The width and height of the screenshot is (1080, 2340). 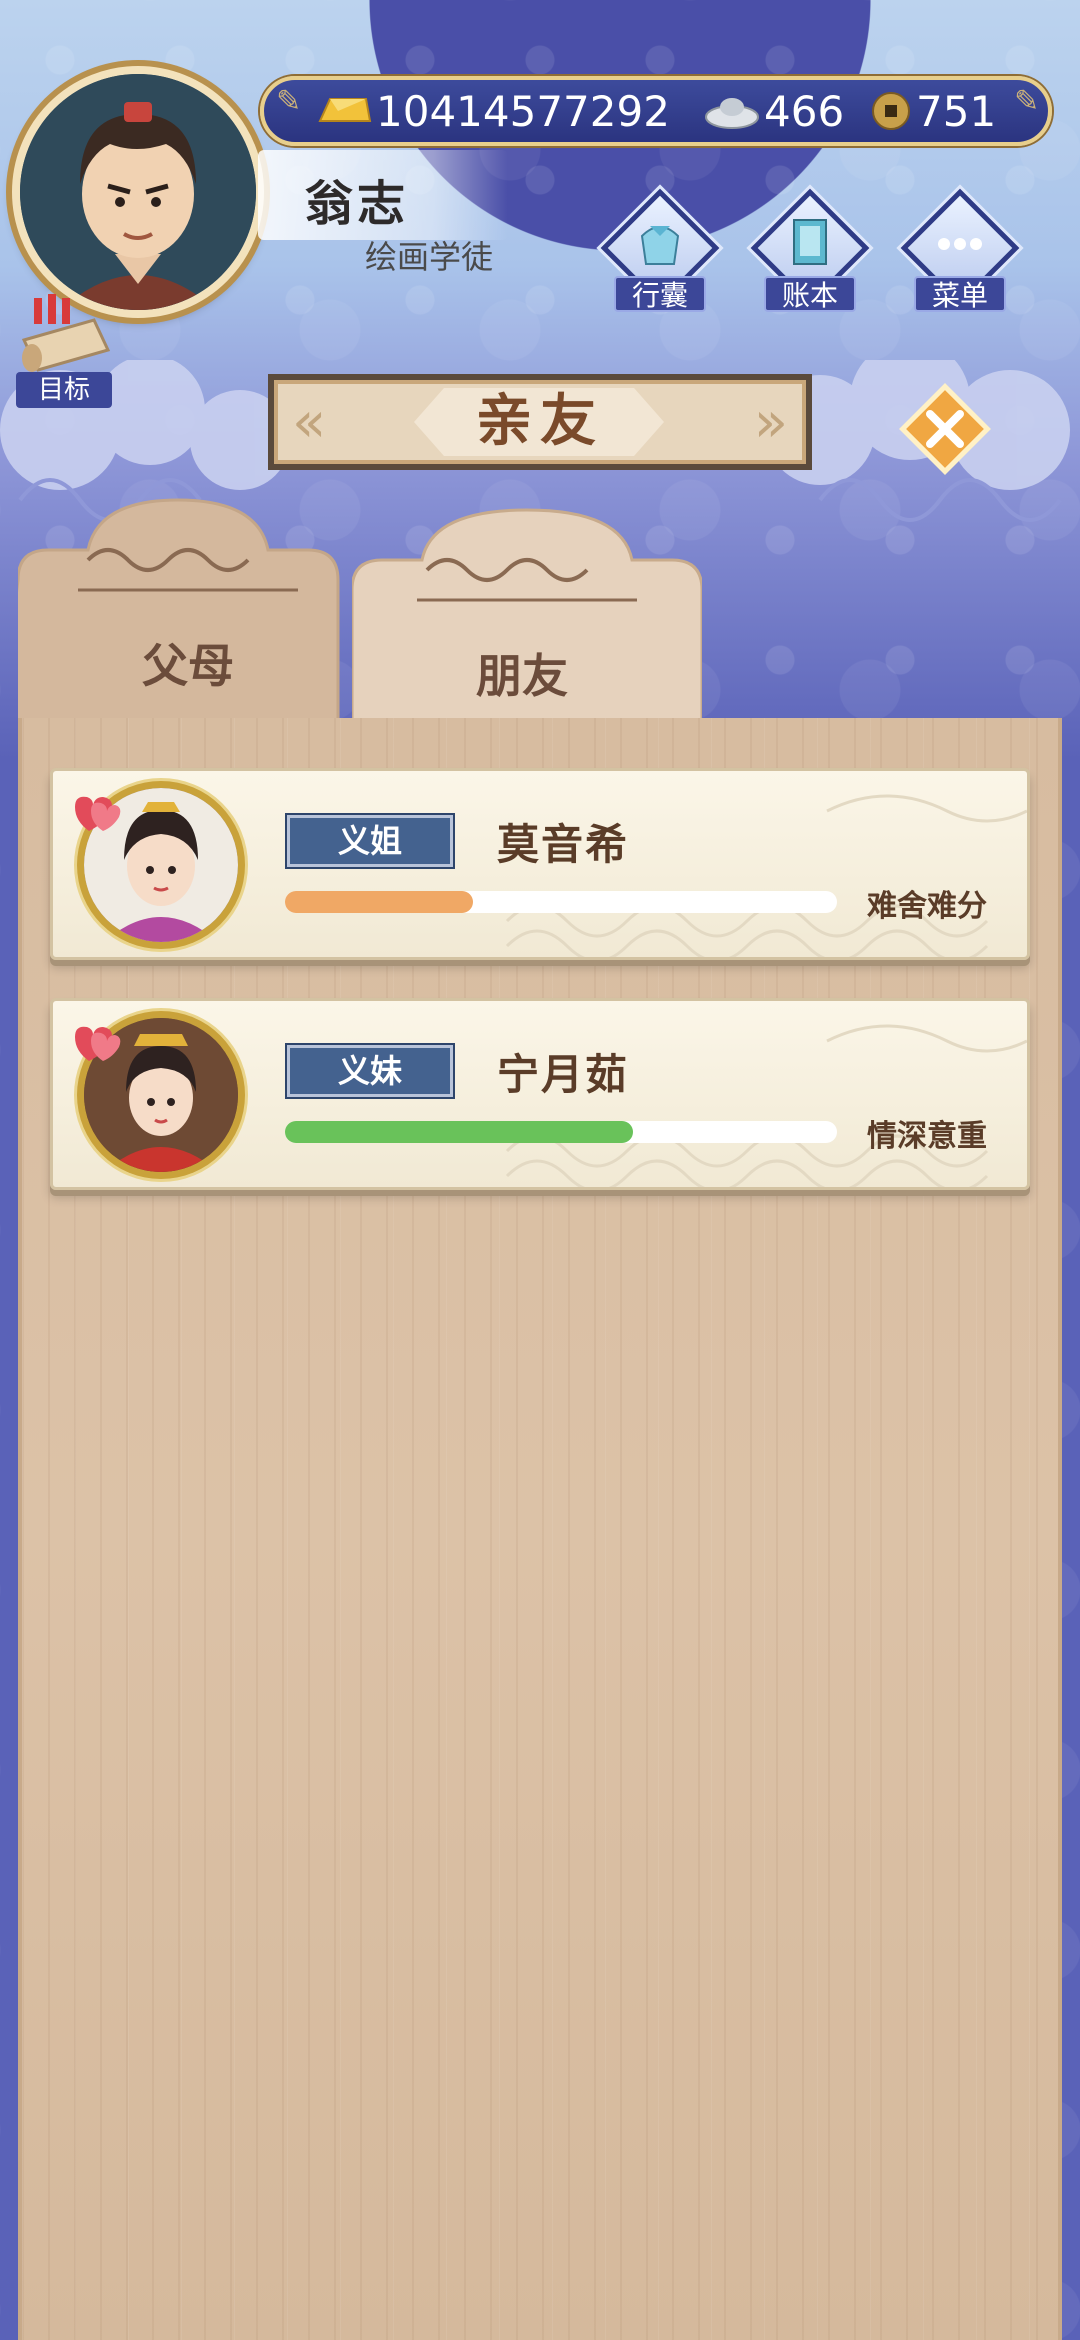 I want to click on player-portrait-icon, so click(x=138, y=192).